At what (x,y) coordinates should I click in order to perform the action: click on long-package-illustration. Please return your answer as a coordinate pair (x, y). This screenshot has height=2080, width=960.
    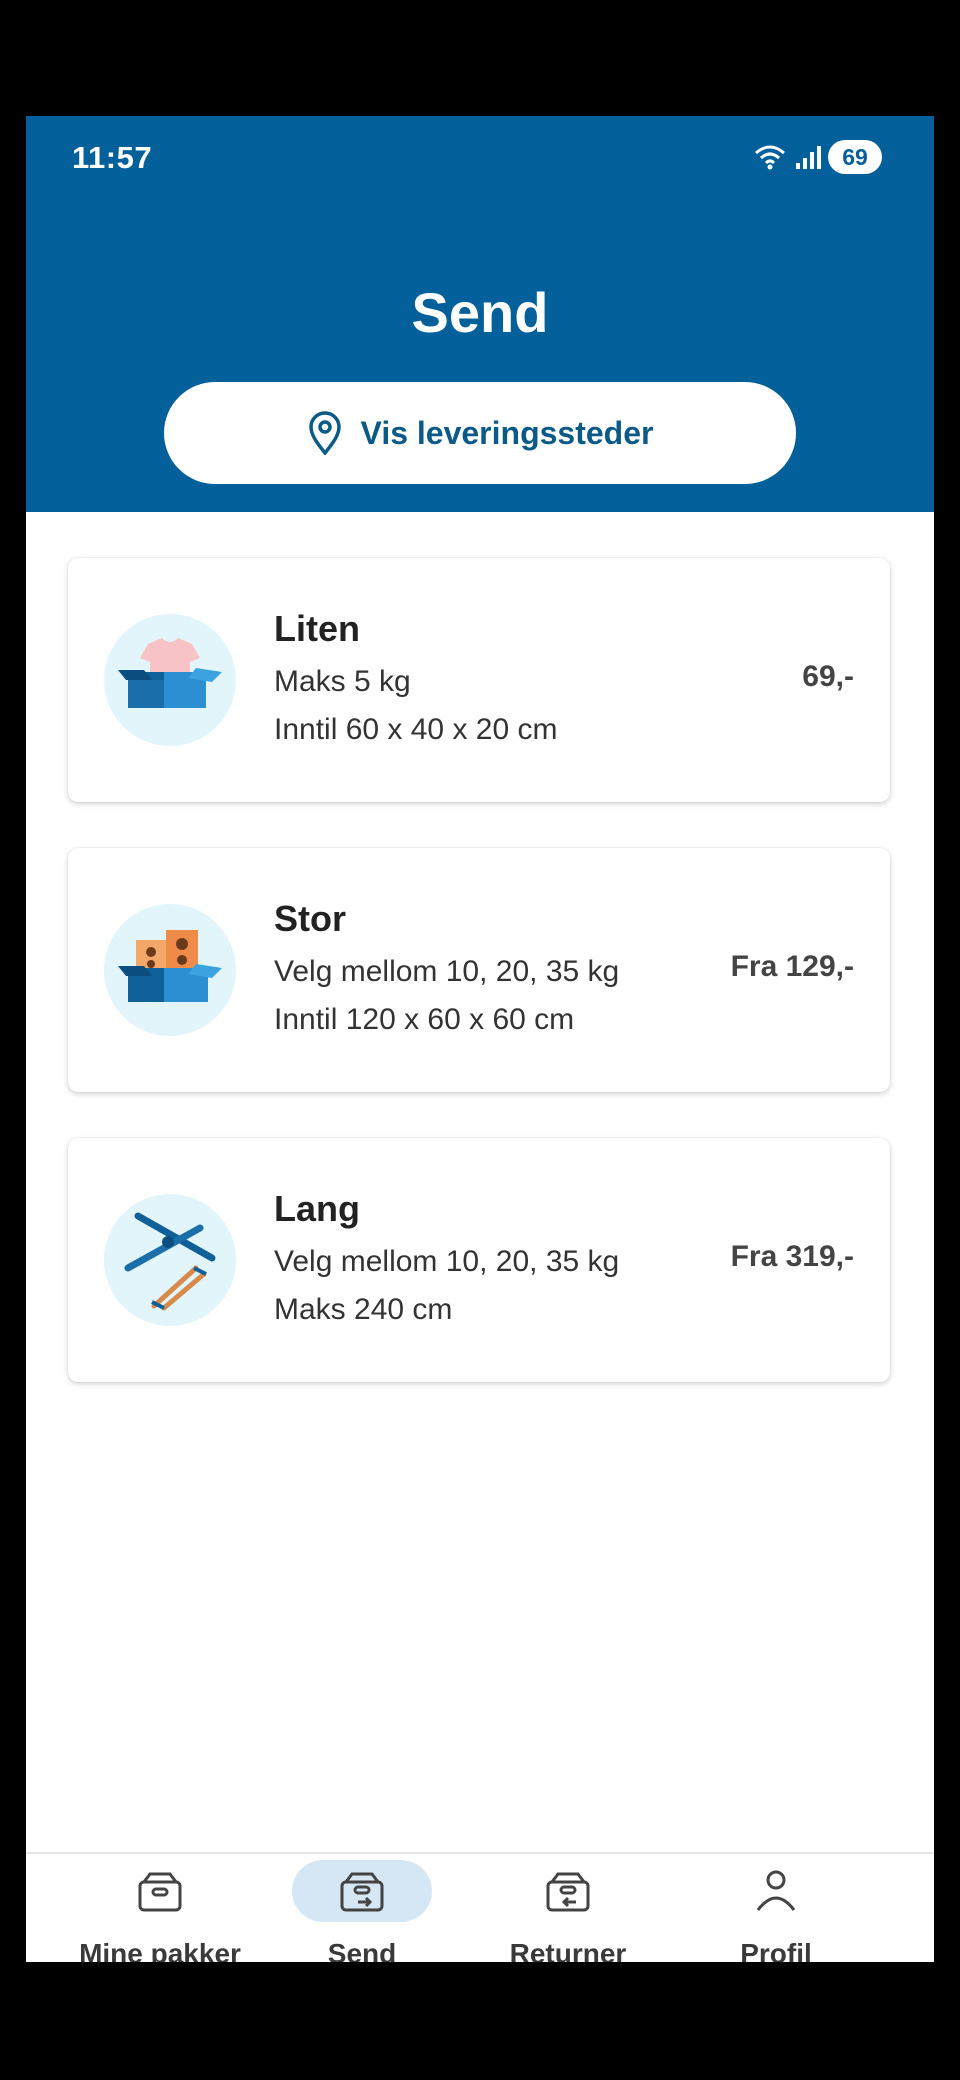
    Looking at the image, I should click on (170, 1260).